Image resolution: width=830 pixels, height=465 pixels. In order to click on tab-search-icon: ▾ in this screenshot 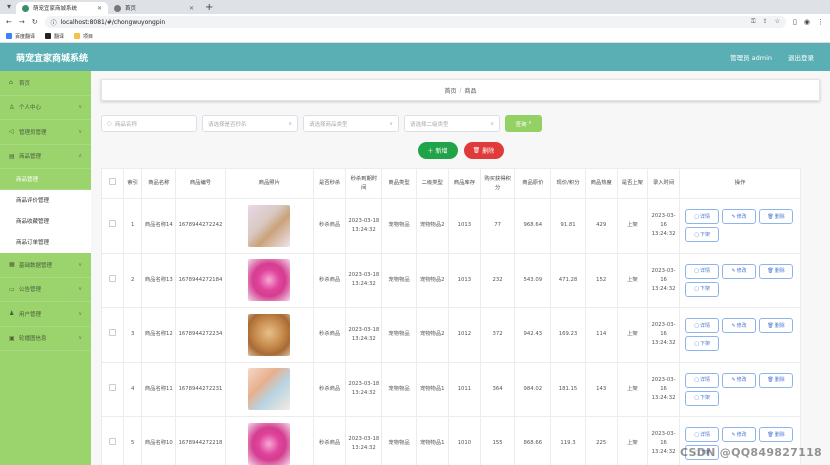, I will do `click(9, 7)`.